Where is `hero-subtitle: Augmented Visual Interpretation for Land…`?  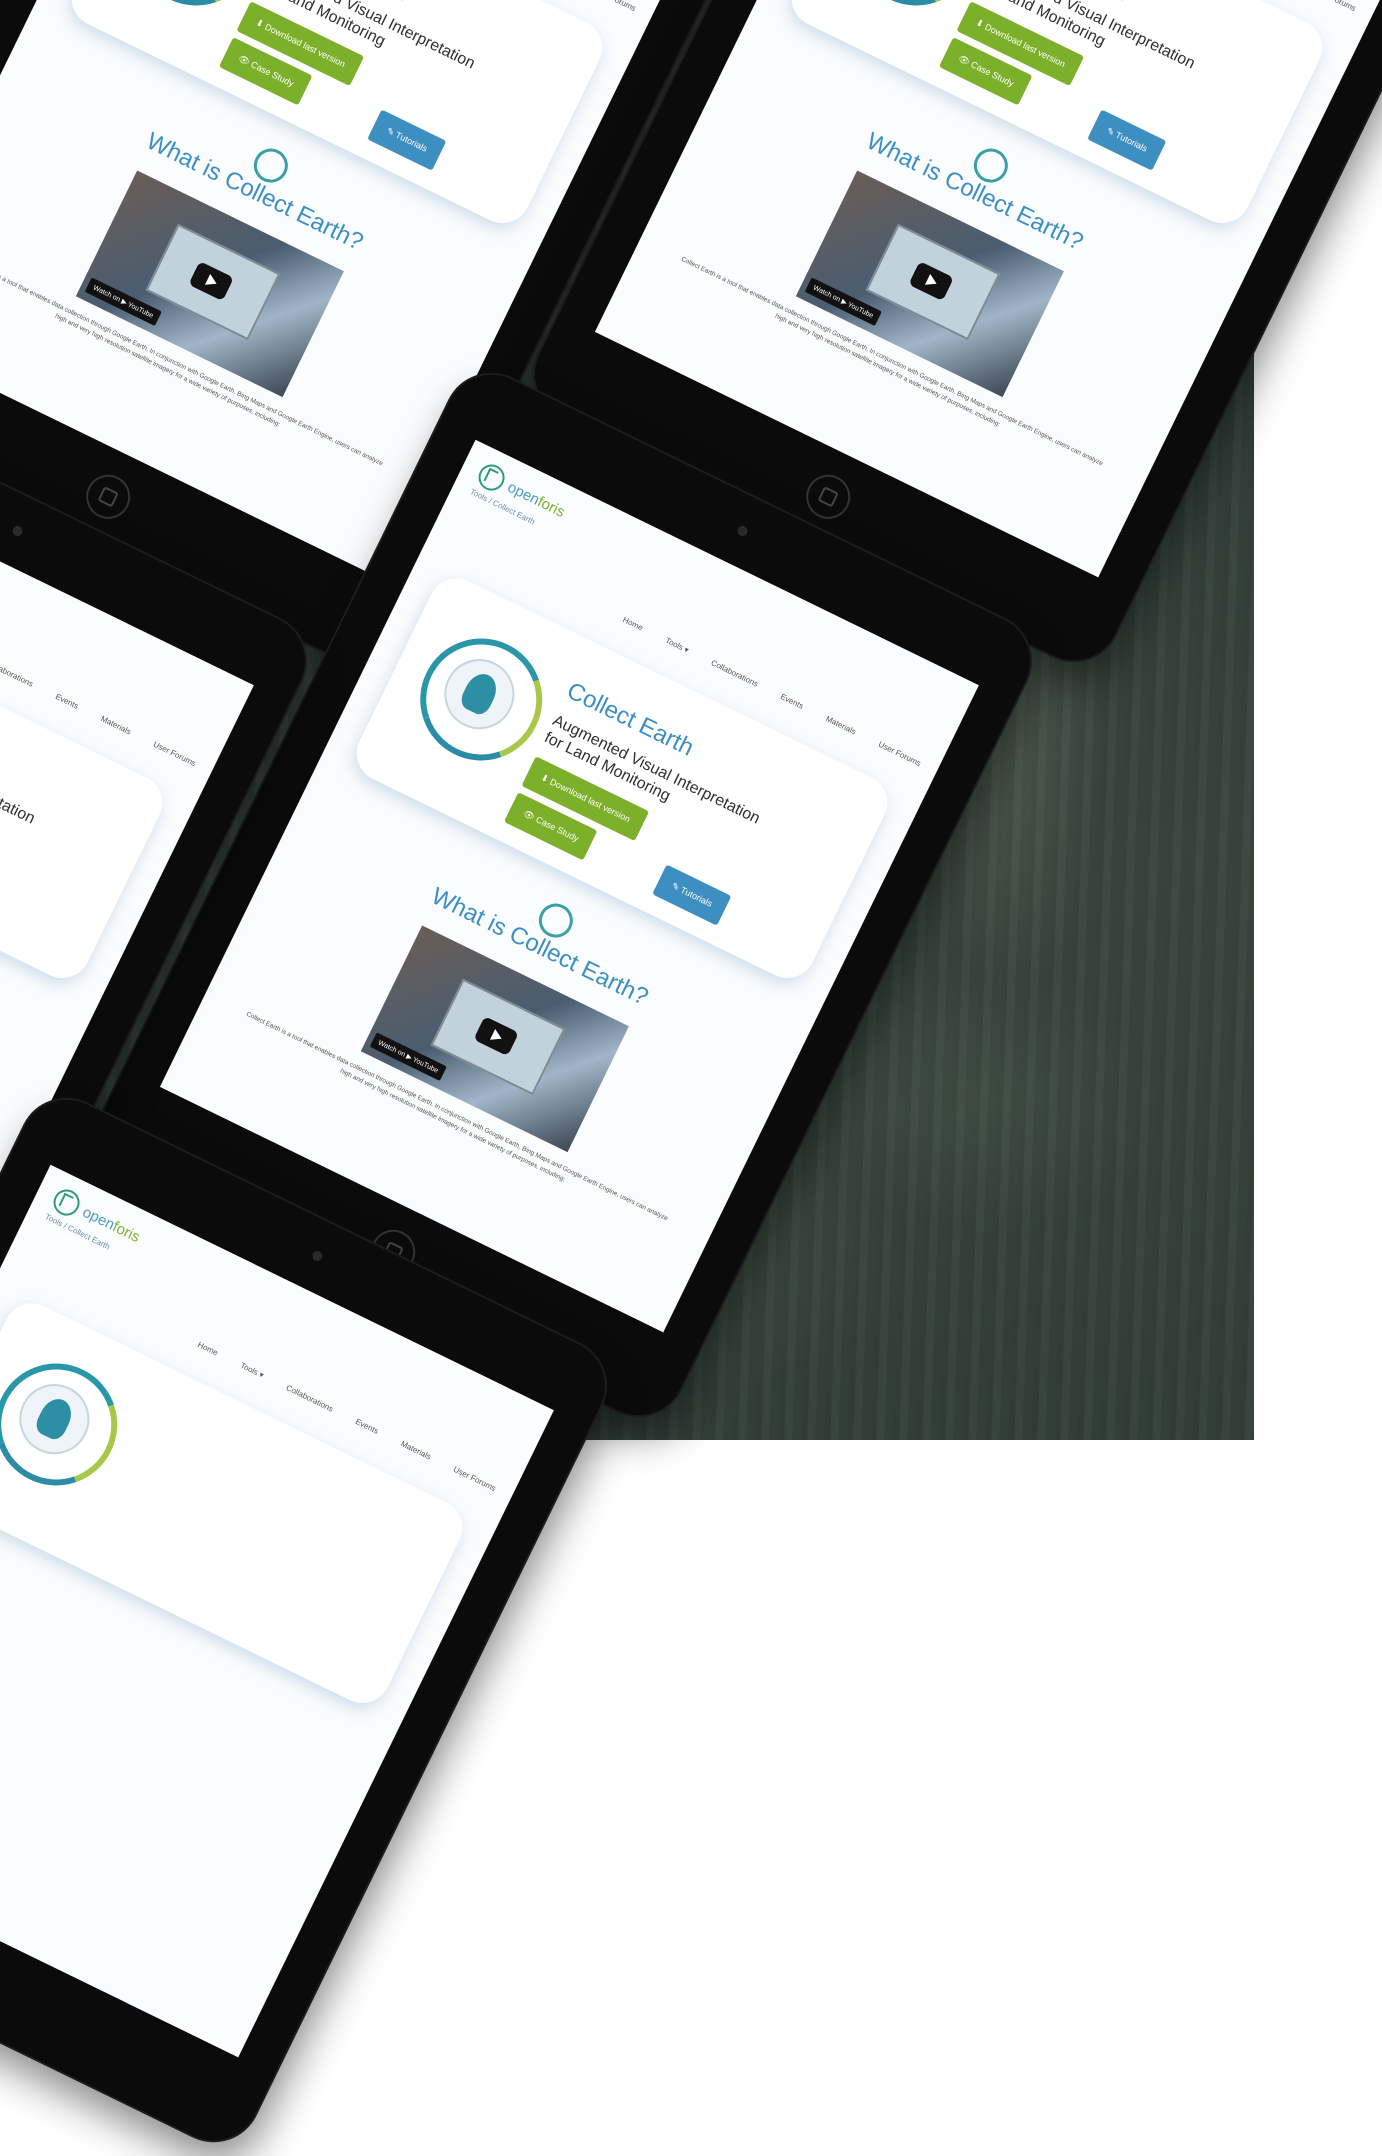
hero-subtitle: Augmented Visual Interpretation for Land… is located at coordinates (19, 770).